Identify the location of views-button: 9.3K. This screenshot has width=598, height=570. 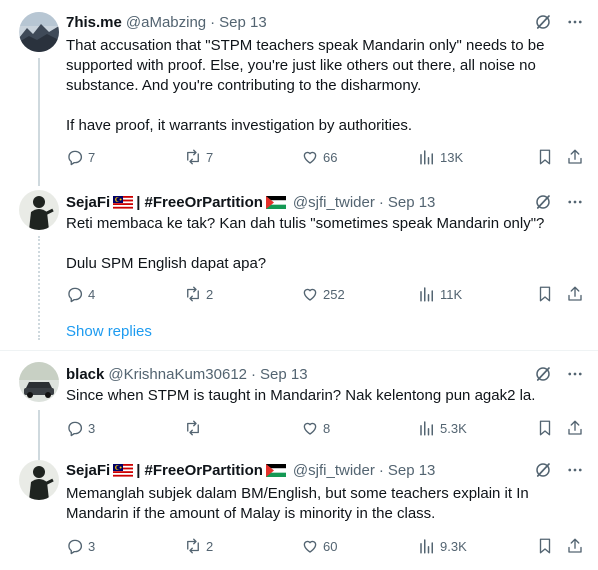
(442, 546).